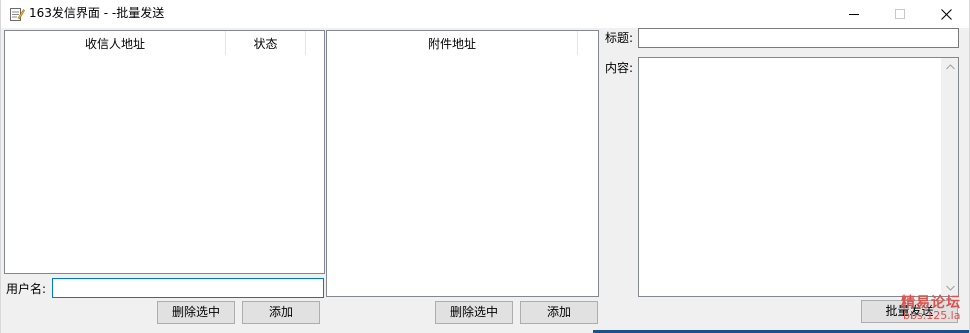 The width and height of the screenshot is (970, 333). What do you see at coordinates (619, 68) in the screenshot?
I see `content-label: 内容:` at bounding box center [619, 68].